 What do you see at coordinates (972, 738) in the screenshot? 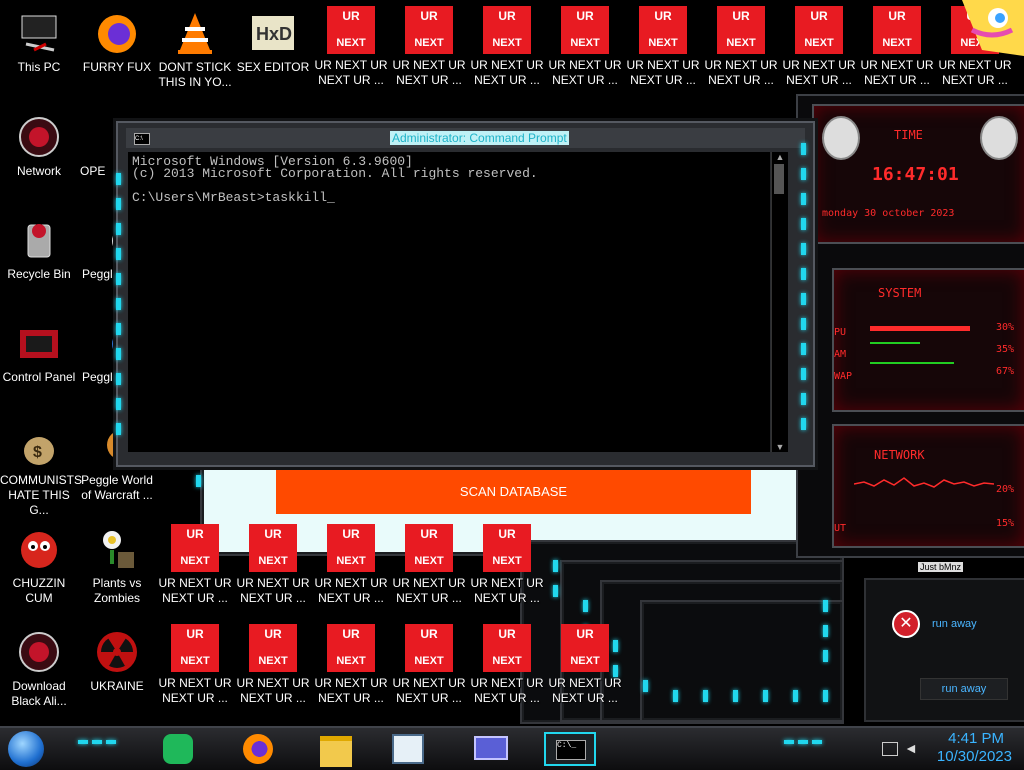
I see `clock-time: 4:41 PM` at bounding box center [972, 738].